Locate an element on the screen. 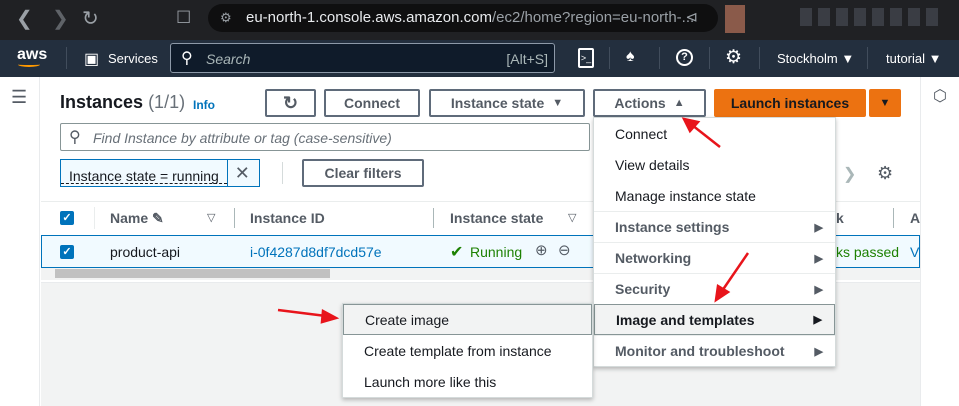 The height and width of the screenshot is (406, 959). arrow-to-create-image is located at coordinates (302, 313).